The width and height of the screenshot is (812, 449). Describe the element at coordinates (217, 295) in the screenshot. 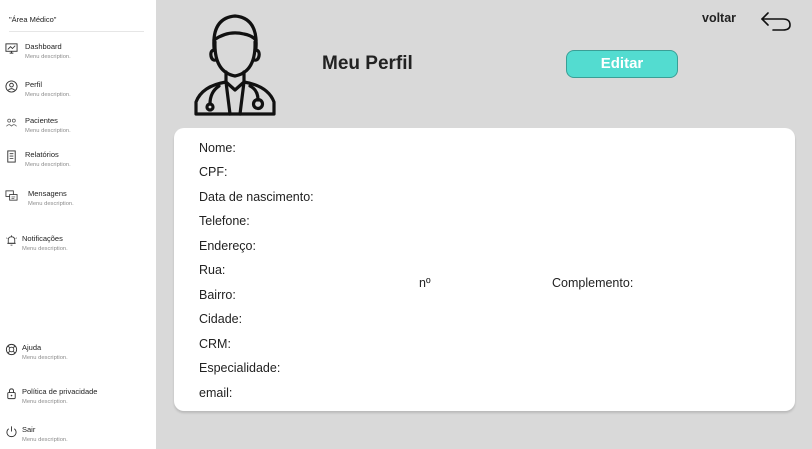

I see `field-bairro: Bairro:` at that location.